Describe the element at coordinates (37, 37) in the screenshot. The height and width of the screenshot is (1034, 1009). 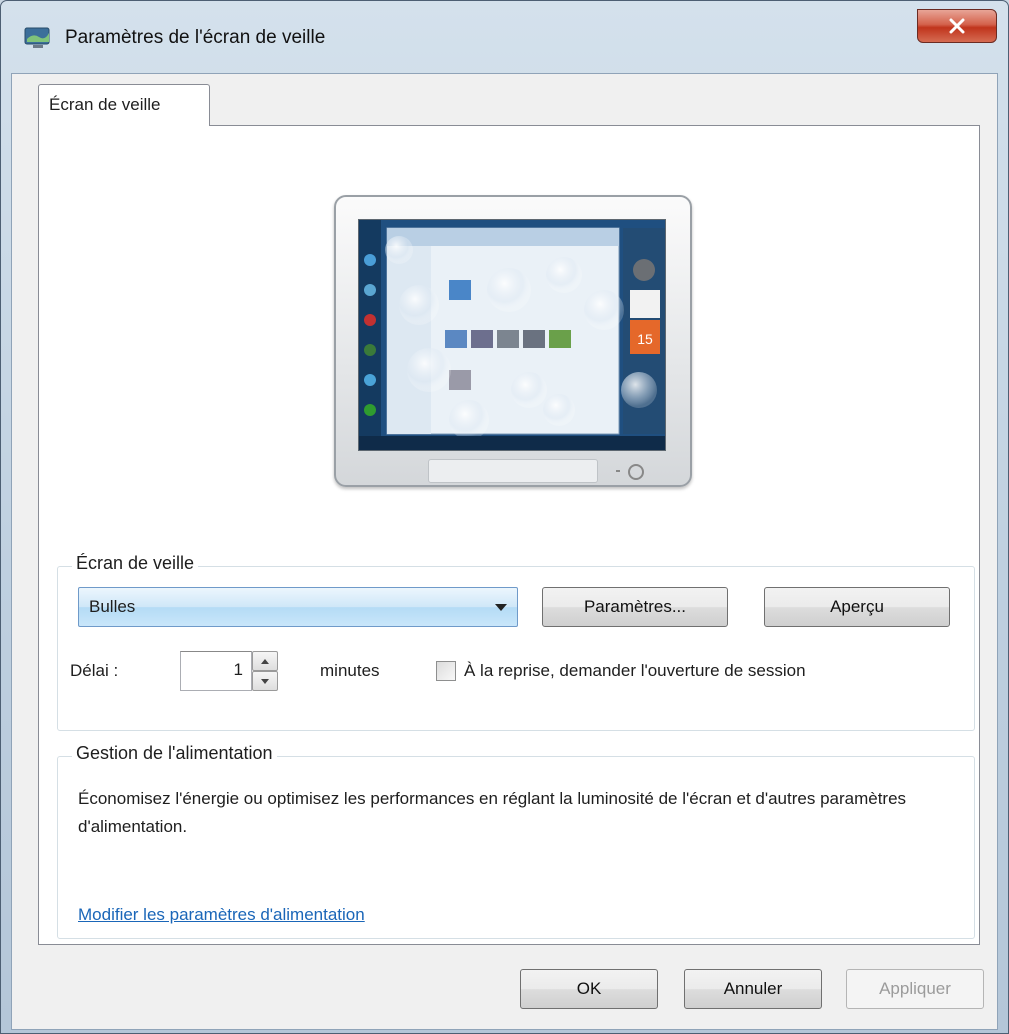
I see `screensaver-app-icon` at that location.